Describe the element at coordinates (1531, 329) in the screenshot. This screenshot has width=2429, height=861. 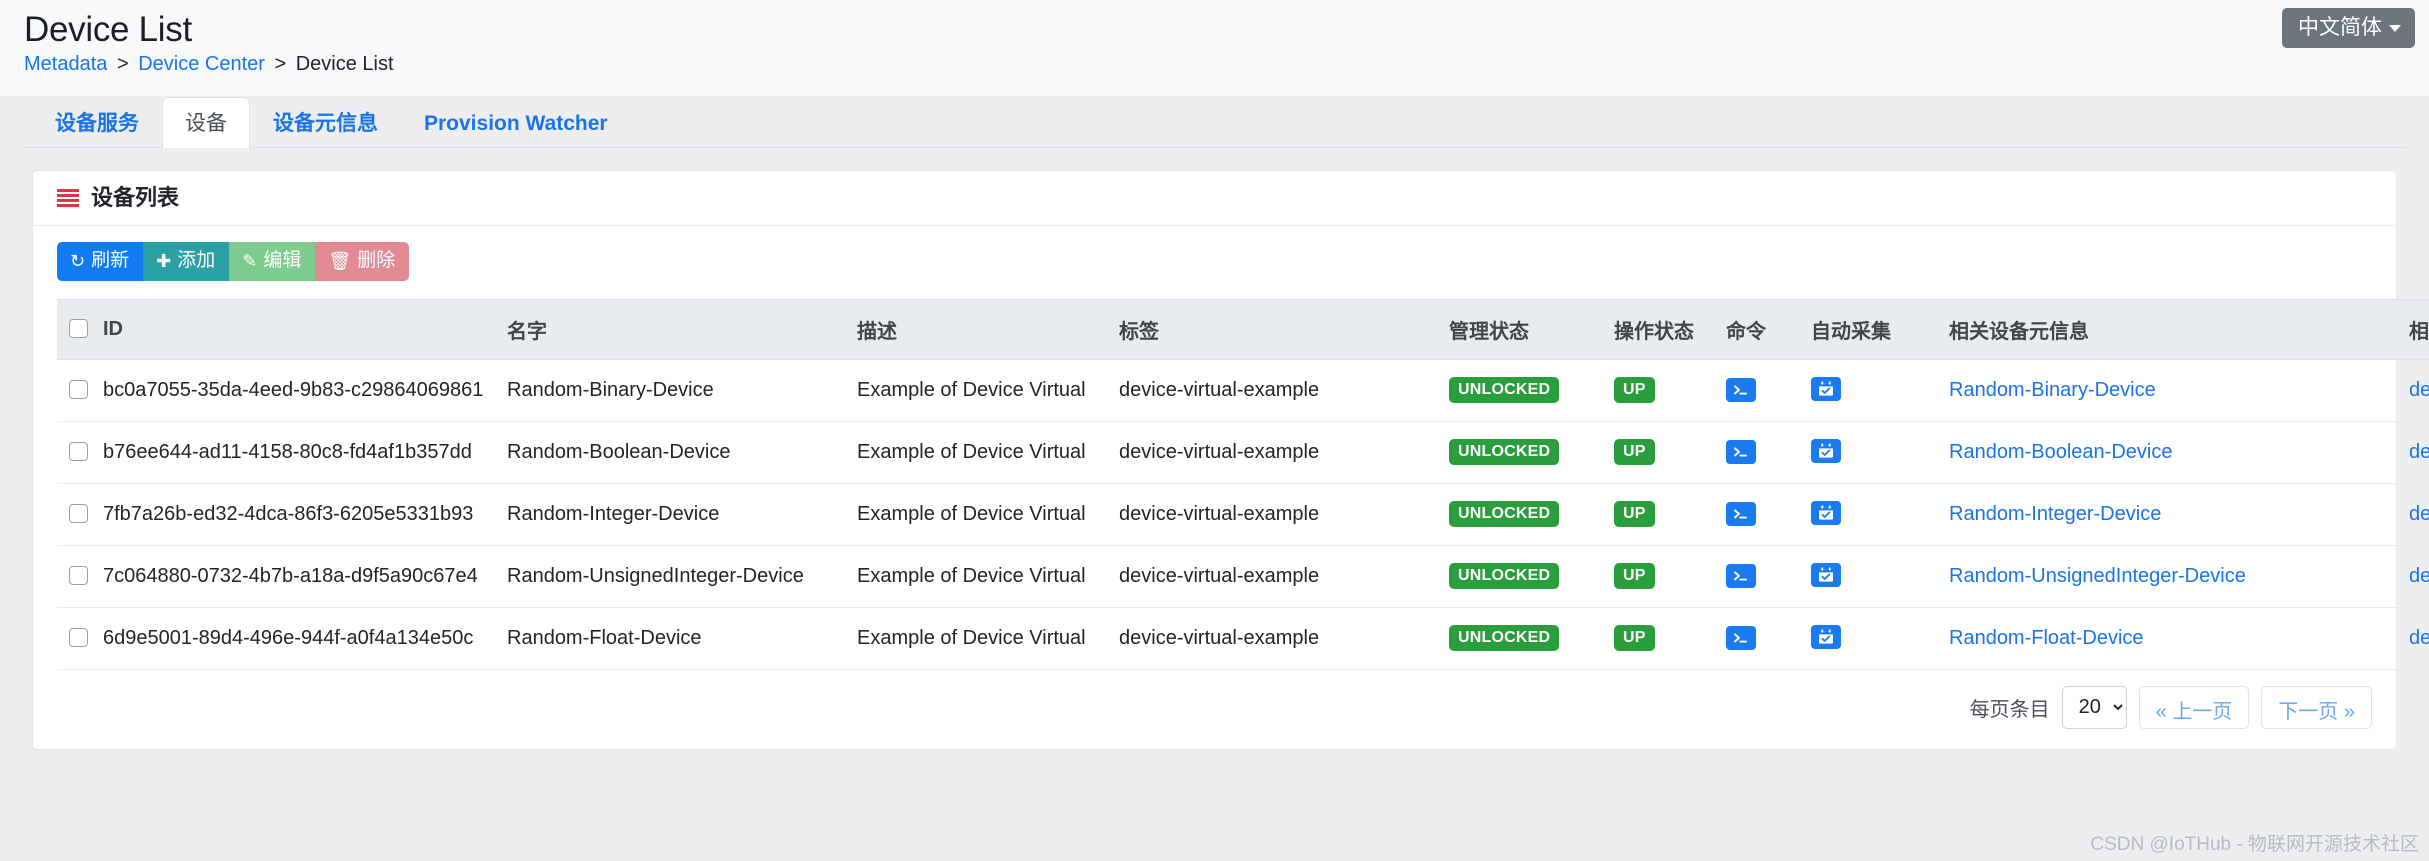
I see `column-header-admin-state: 管理状态` at that location.